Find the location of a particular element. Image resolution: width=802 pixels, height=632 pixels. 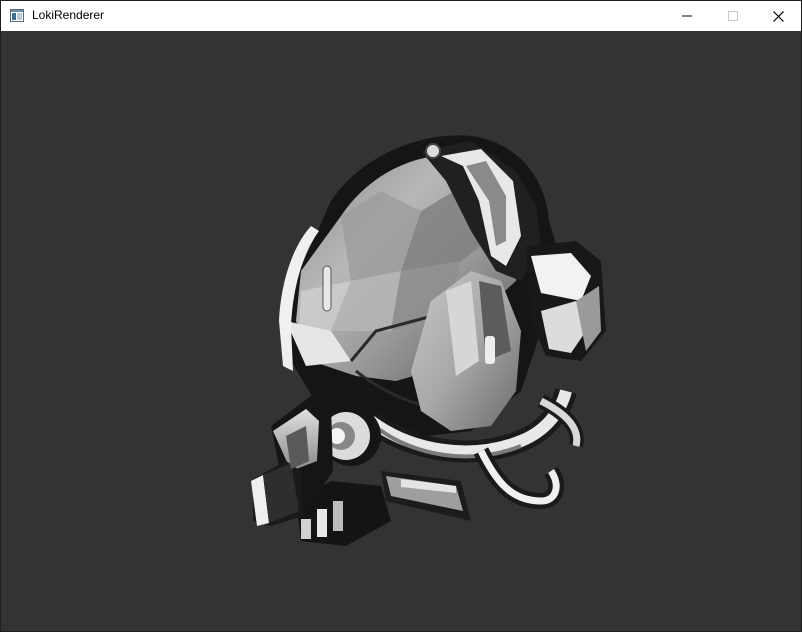

title-bar: LokiRenderer is located at coordinates (401, 16).